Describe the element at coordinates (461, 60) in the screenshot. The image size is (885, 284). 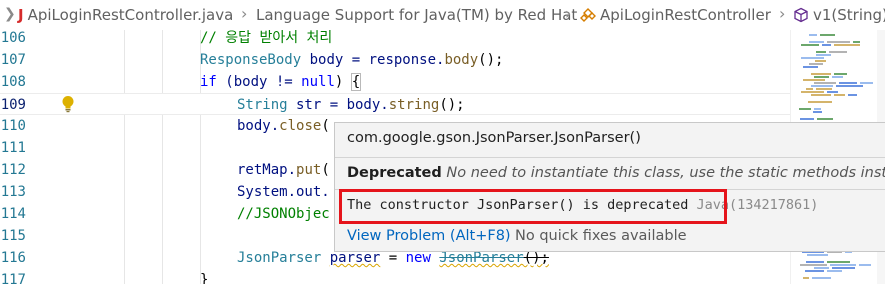
I see `method-token: body` at that location.